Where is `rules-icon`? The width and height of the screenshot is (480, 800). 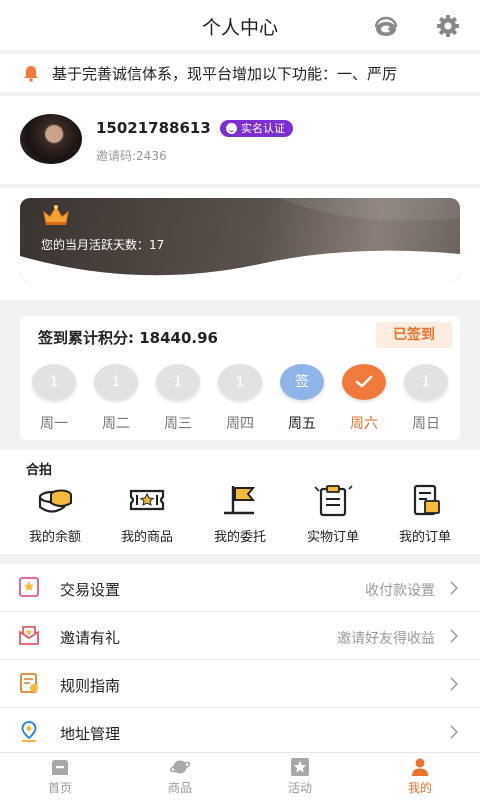
rules-icon is located at coordinates (29, 683).